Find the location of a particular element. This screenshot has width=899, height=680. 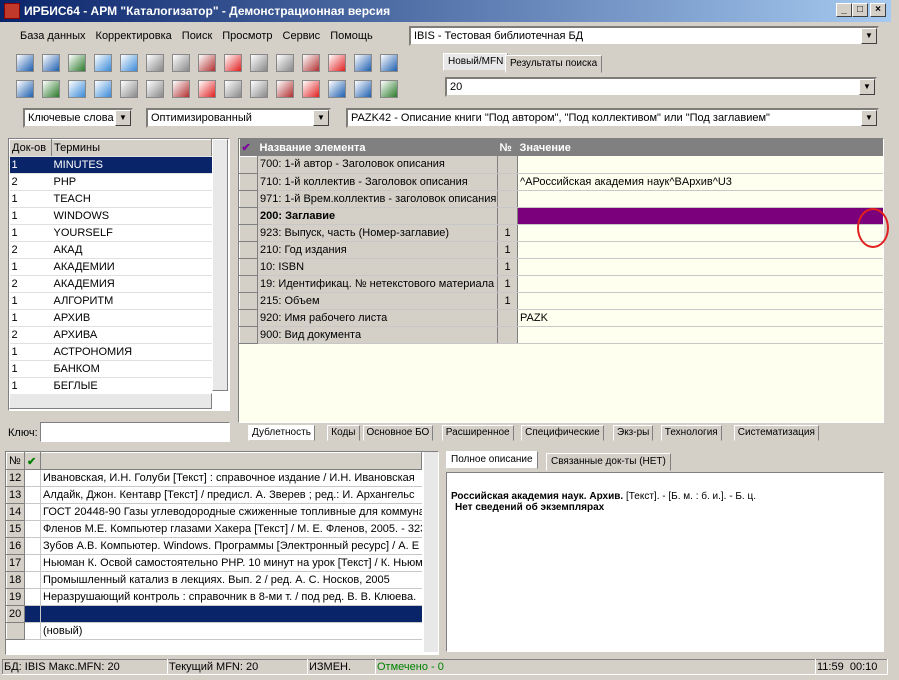

terms-hscrollbar is located at coordinates (110, 401).